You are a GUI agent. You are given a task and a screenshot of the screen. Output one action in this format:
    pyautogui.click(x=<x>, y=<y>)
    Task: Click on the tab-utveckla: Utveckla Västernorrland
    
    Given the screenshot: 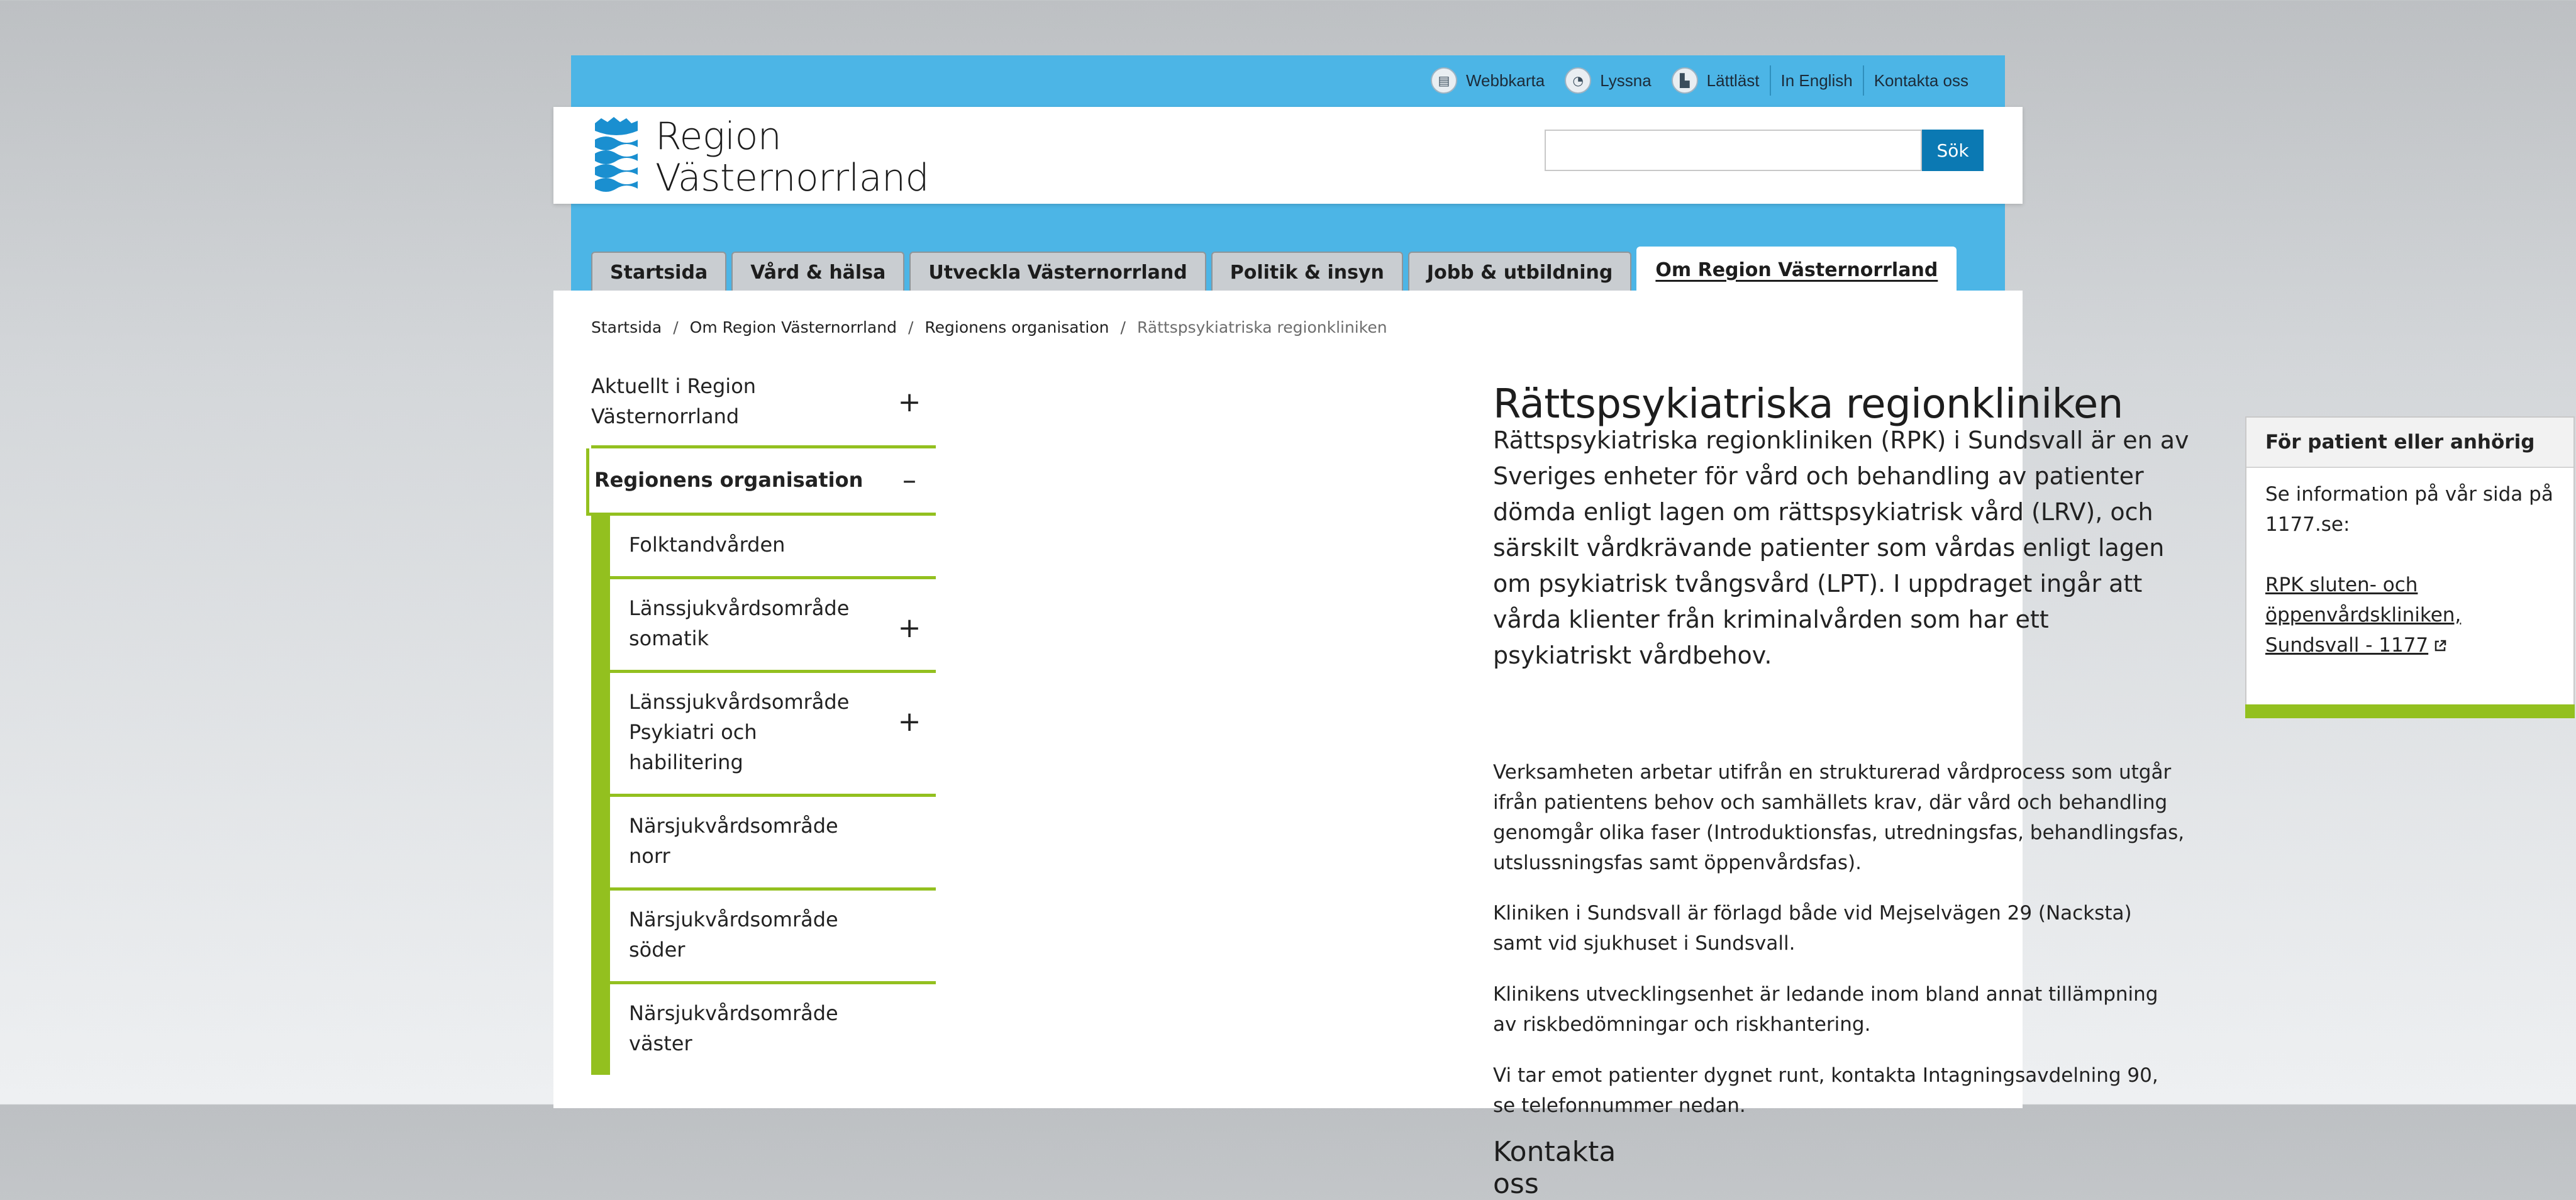 What is the action you would take?
    pyautogui.click(x=1057, y=272)
    